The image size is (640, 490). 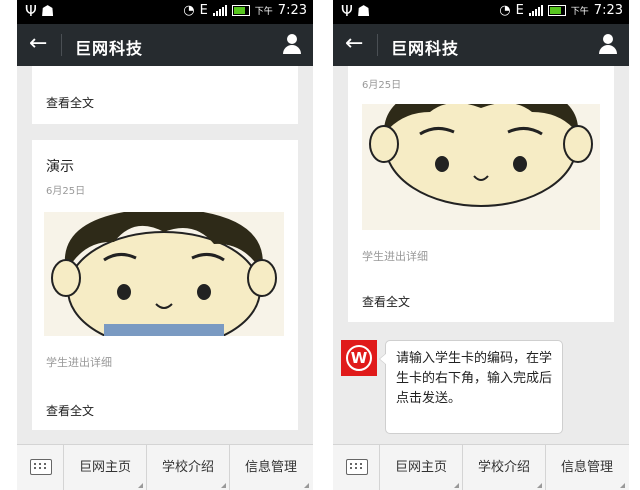 What do you see at coordinates (60, 167) in the screenshot?
I see `article-title: 演示` at bounding box center [60, 167].